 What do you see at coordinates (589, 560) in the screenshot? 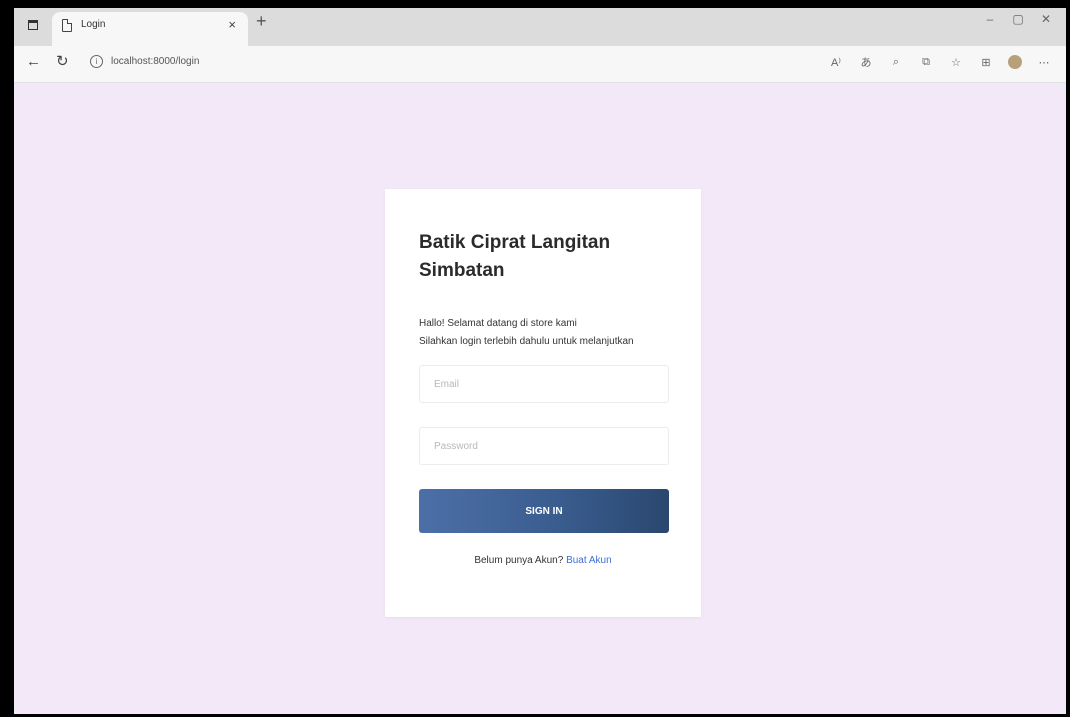
I see `register-link: Buat Akun` at bounding box center [589, 560].